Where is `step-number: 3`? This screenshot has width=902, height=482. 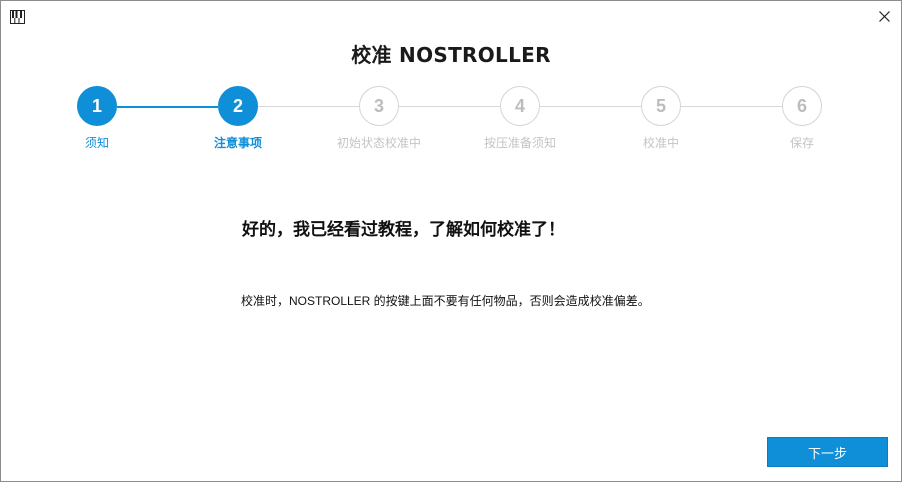 step-number: 3 is located at coordinates (379, 106).